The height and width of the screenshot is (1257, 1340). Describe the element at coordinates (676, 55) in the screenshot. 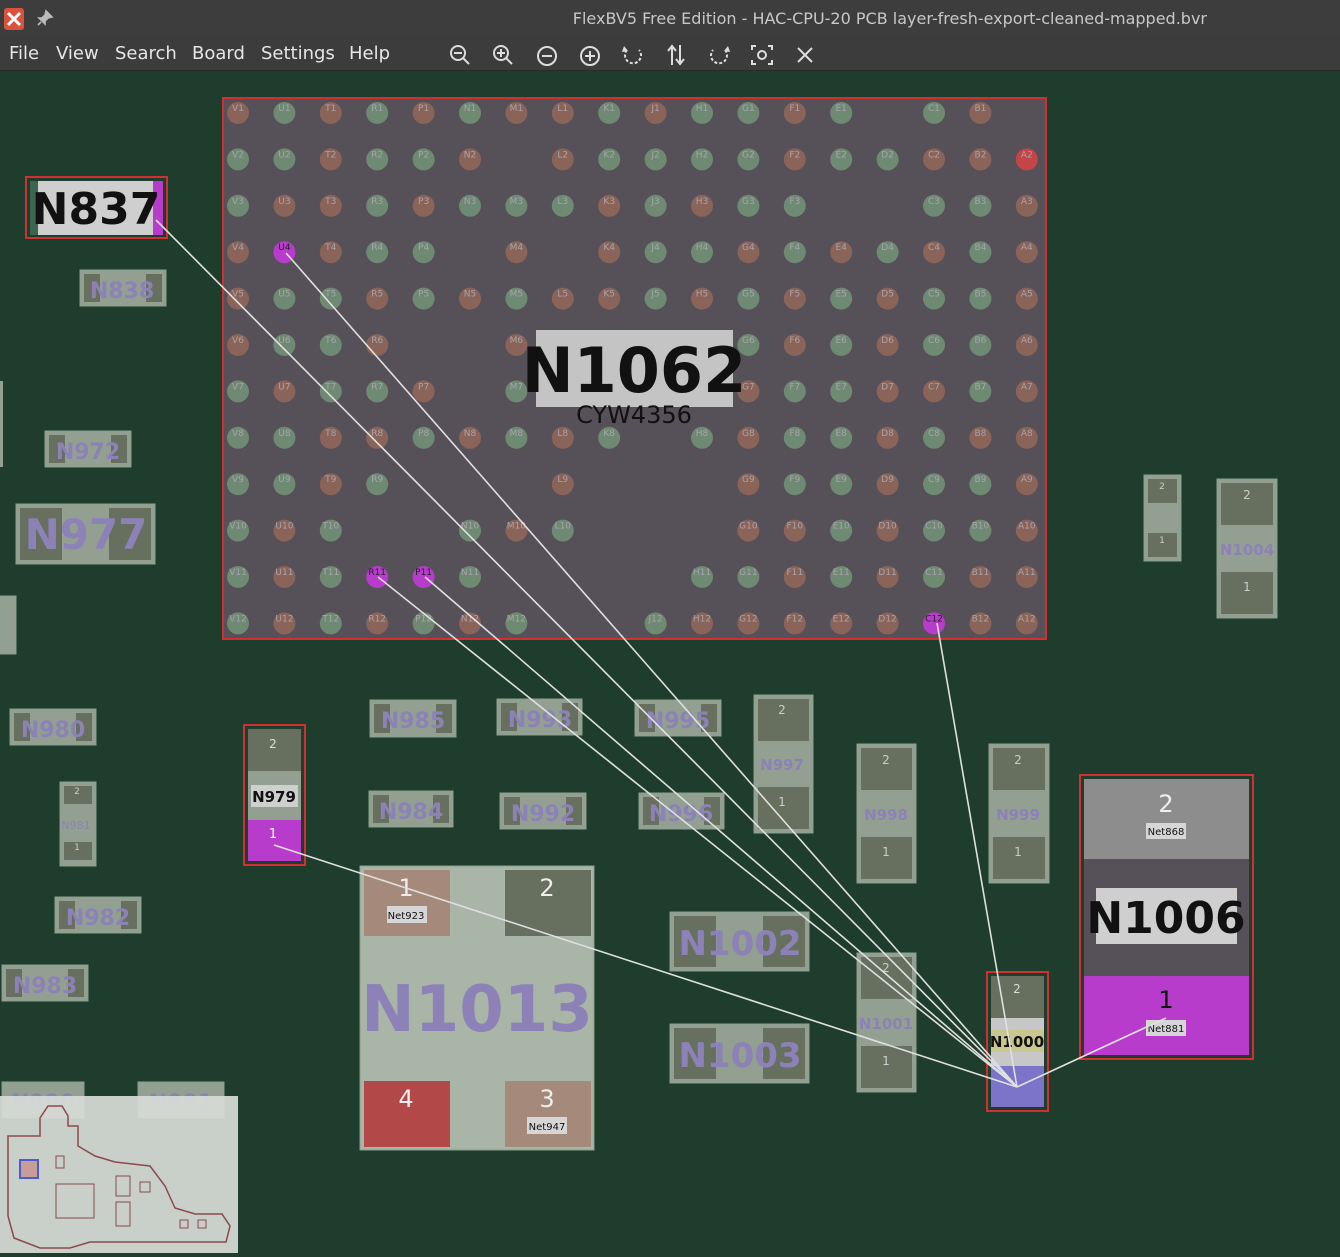

I see `flip-icon` at that location.